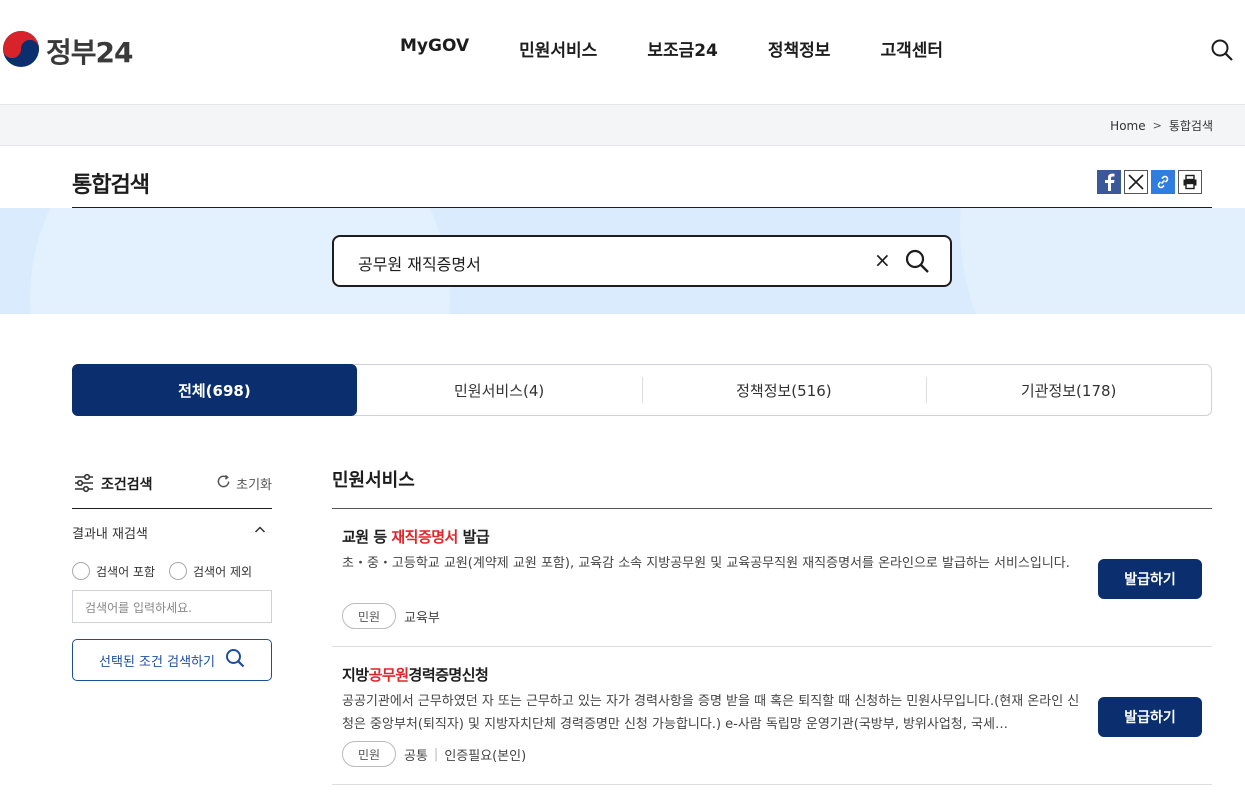  What do you see at coordinates (422, 618) in the screenshot?
I see `result-org: 교육부` at bounding box center [422, 618].